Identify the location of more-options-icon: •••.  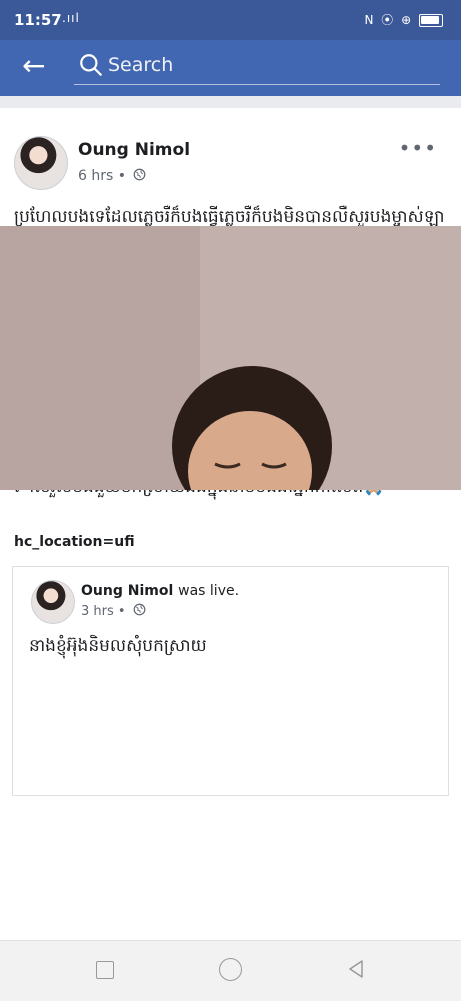
(418, 148).